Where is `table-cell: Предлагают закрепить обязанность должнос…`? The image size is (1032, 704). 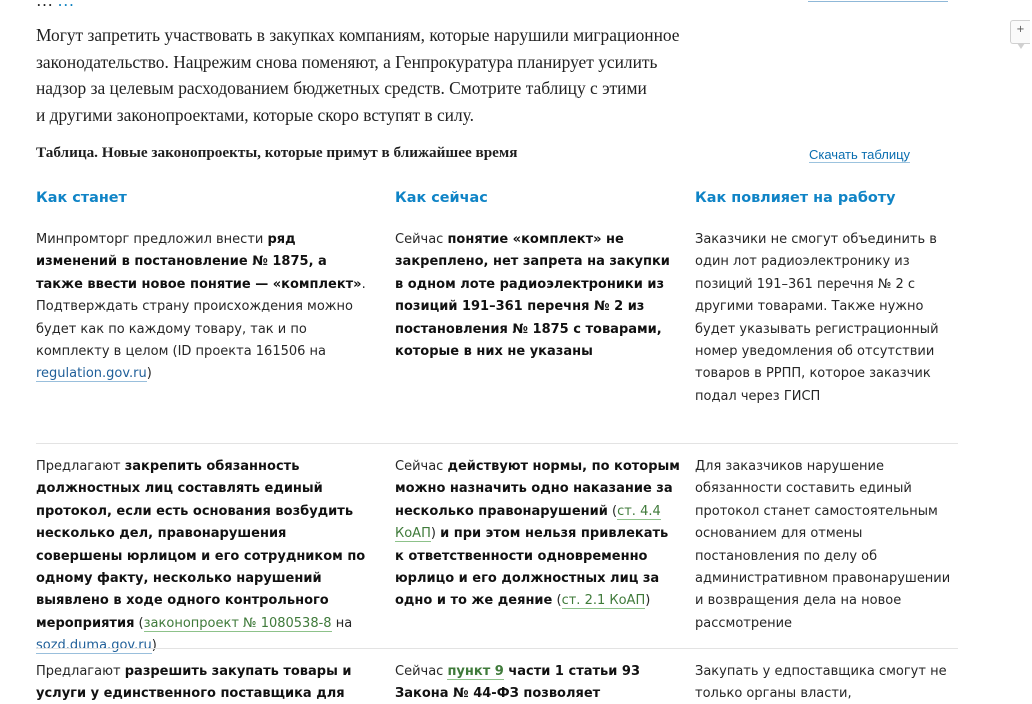 table-cell: Предлагают закрепить обязанность должнос… is located at coordinates (206, 557).